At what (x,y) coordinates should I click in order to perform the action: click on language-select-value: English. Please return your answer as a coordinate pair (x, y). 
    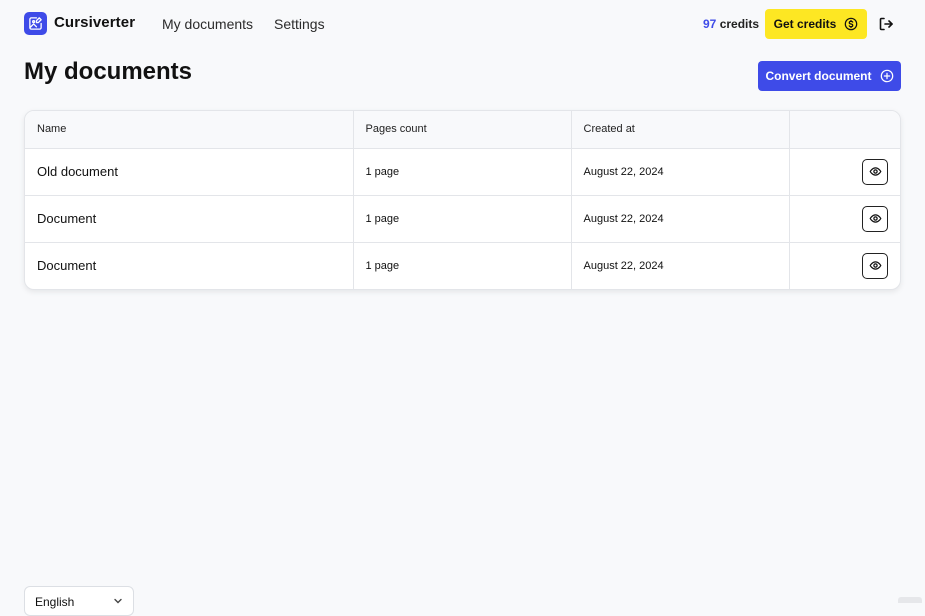
    Looking at the image, I should click on (55, 602).